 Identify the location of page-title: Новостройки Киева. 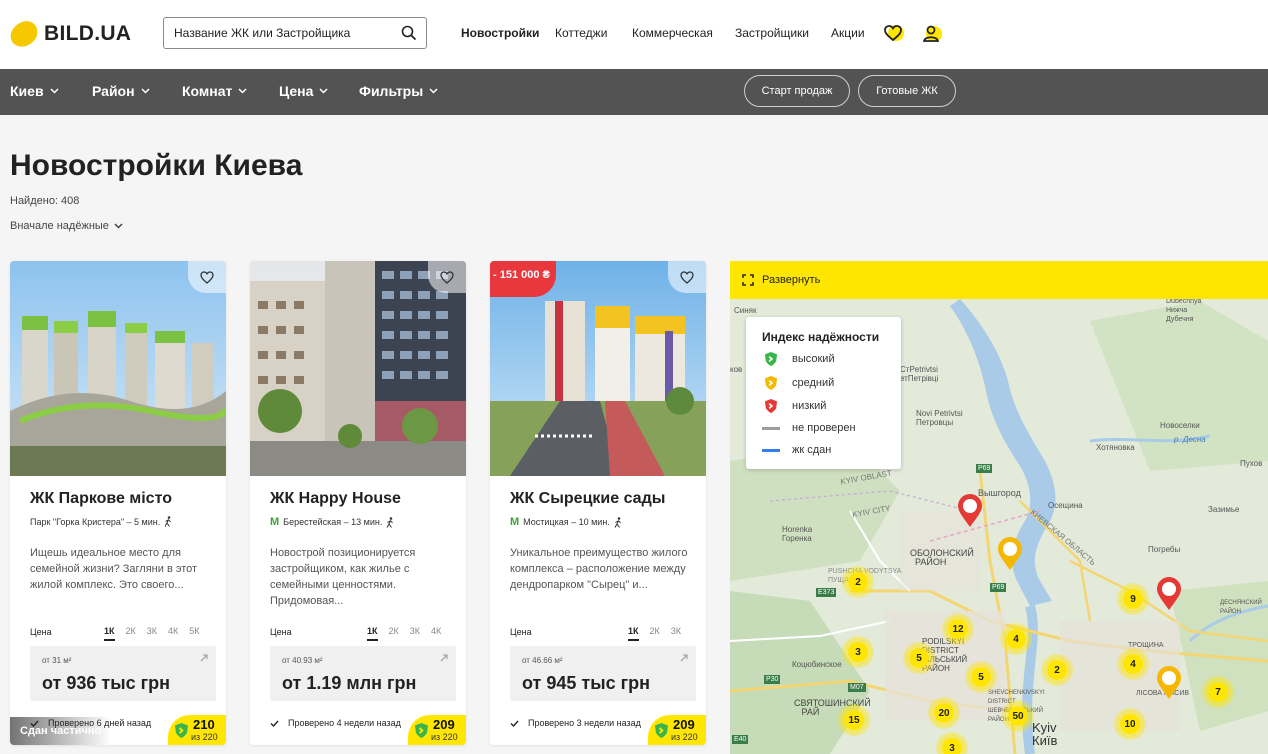
(156, 165).